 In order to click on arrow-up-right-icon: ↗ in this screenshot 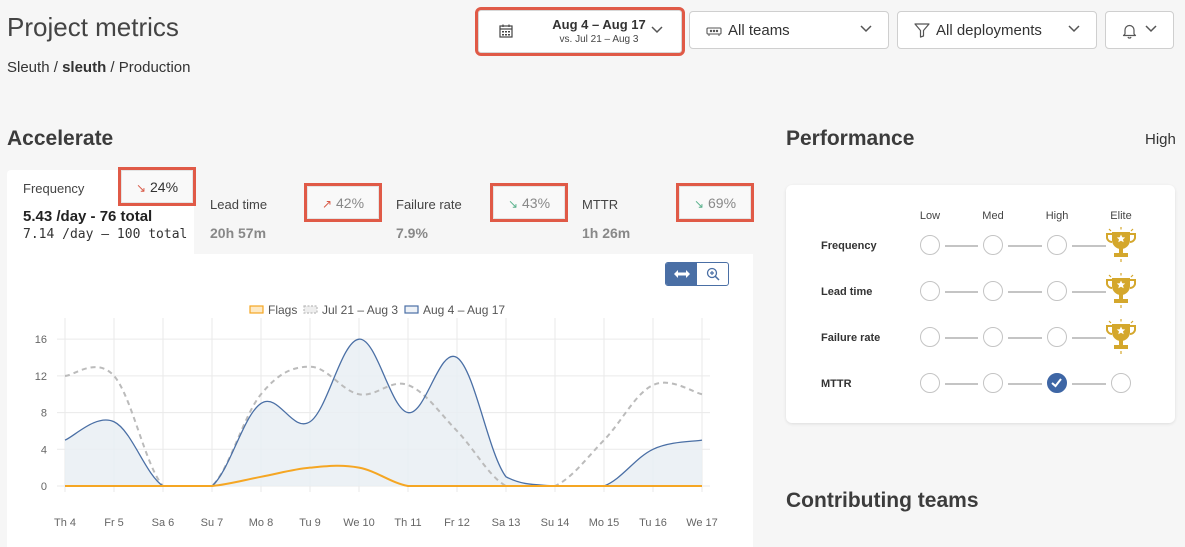, I will do `click(327, 204)`.